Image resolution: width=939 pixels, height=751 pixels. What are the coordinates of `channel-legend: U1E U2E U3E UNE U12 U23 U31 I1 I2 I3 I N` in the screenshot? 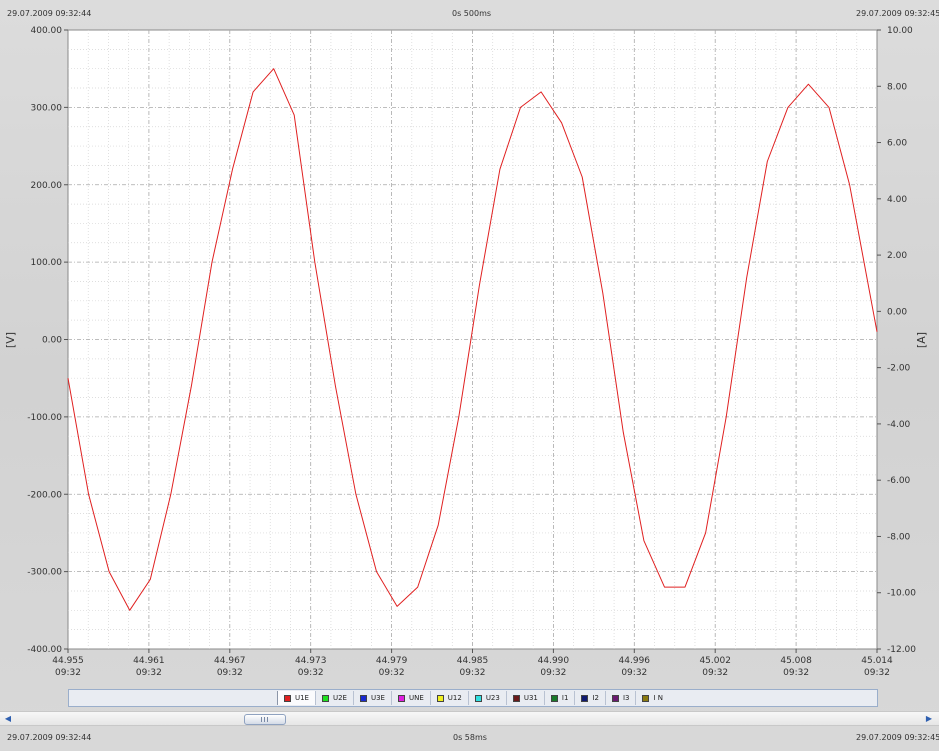 It's located at (473, 698).